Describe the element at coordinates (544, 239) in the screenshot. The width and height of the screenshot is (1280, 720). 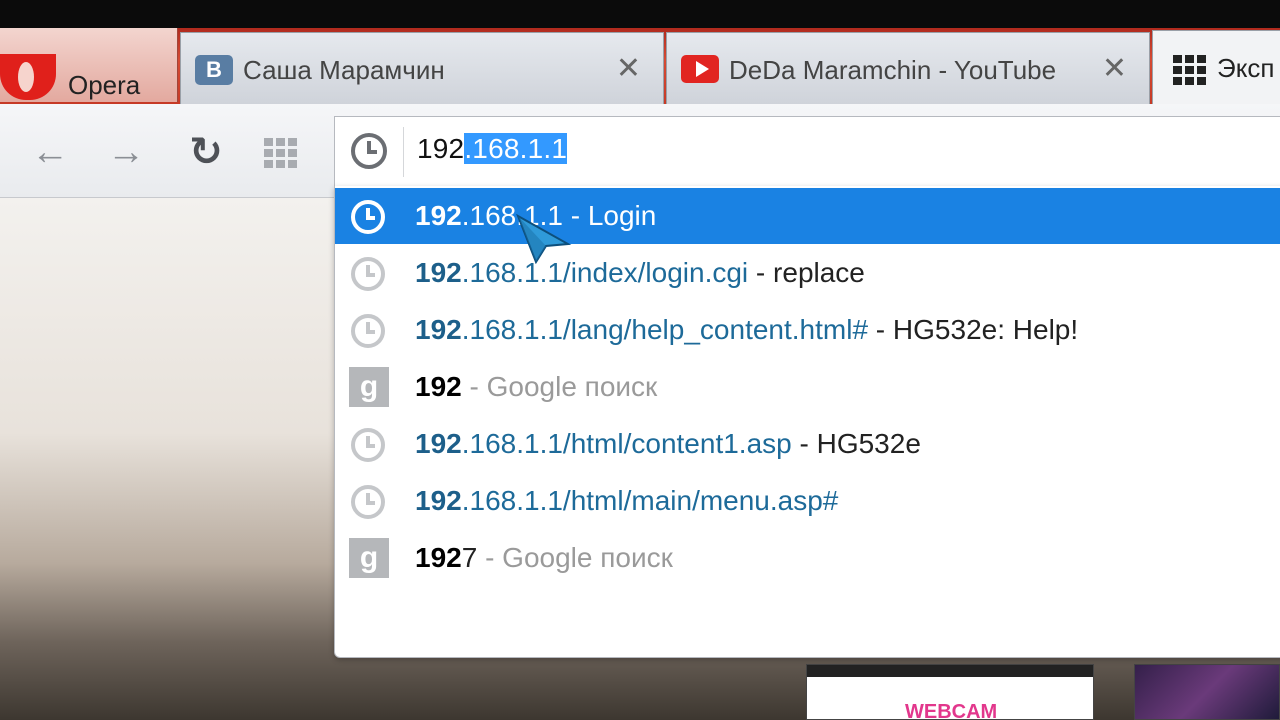
I see `mouse-cursor-icon` at that location.